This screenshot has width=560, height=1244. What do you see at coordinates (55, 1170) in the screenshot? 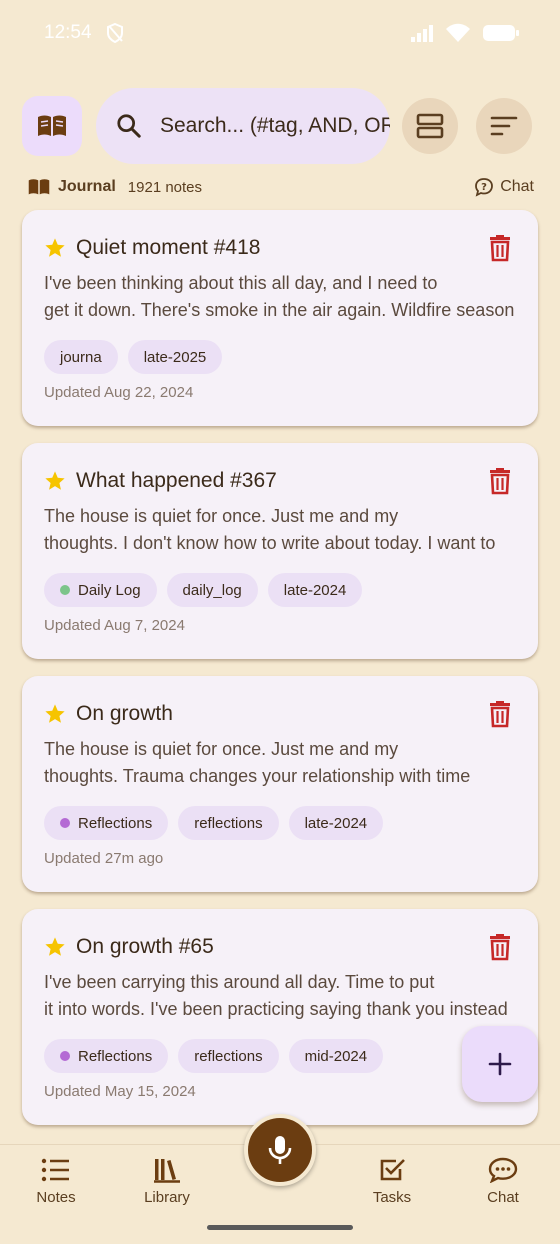
I see `list-icon` at bounding box center [55, 1170].